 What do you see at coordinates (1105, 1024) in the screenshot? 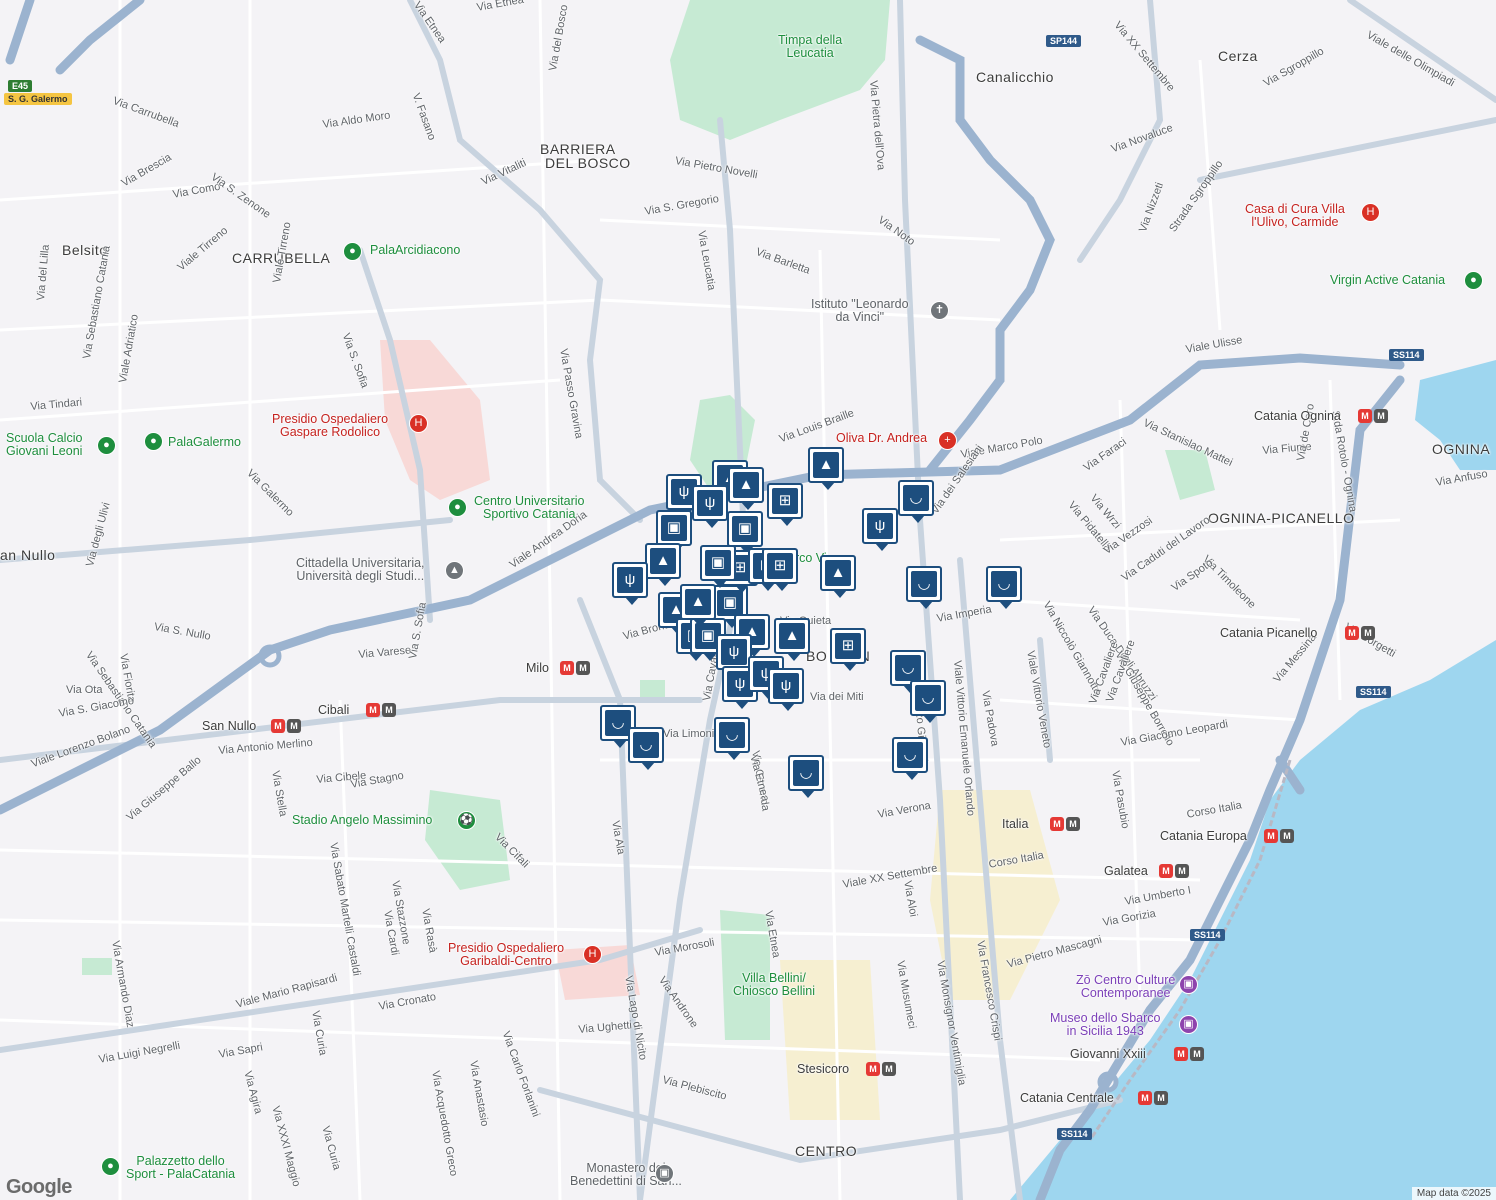
I see `poi-label: Museo dello Sbarco in Sicilia 1943` at bounding box center [1105, 1024].